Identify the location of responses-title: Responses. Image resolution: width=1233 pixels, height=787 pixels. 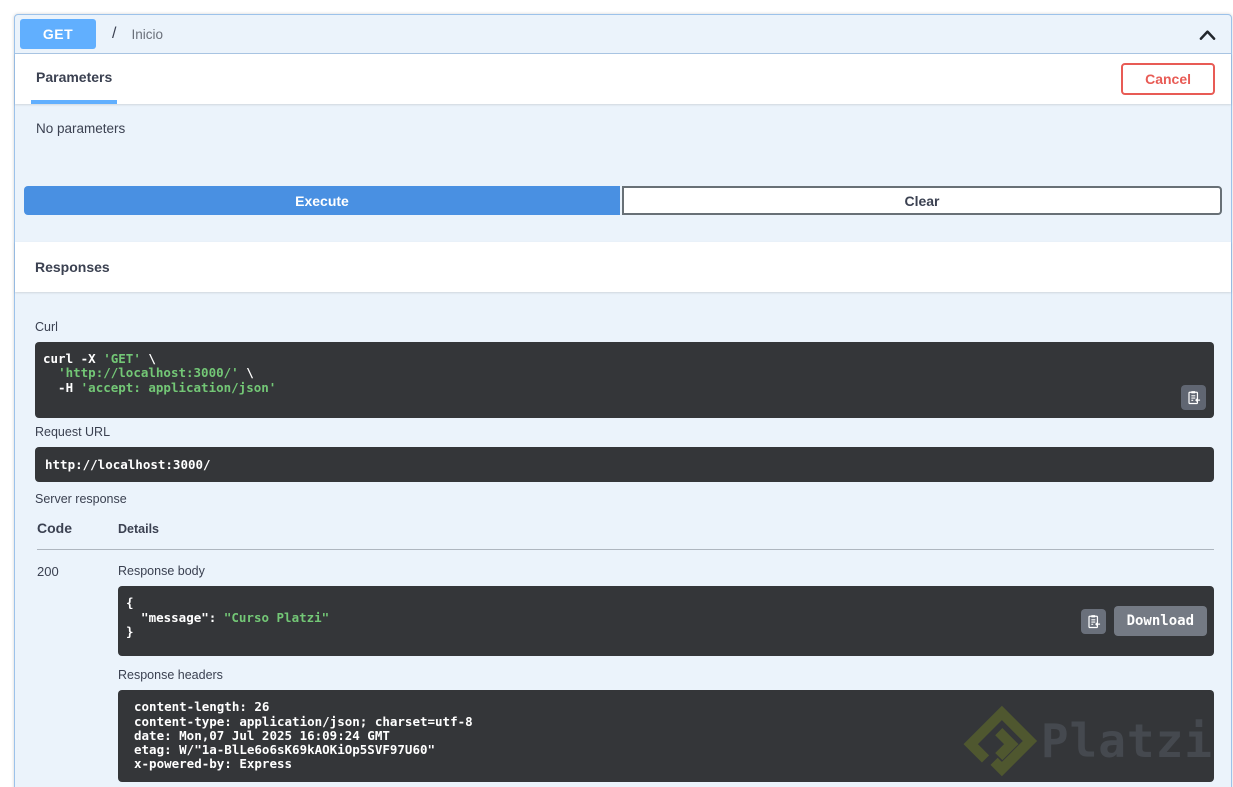
(72, 267).